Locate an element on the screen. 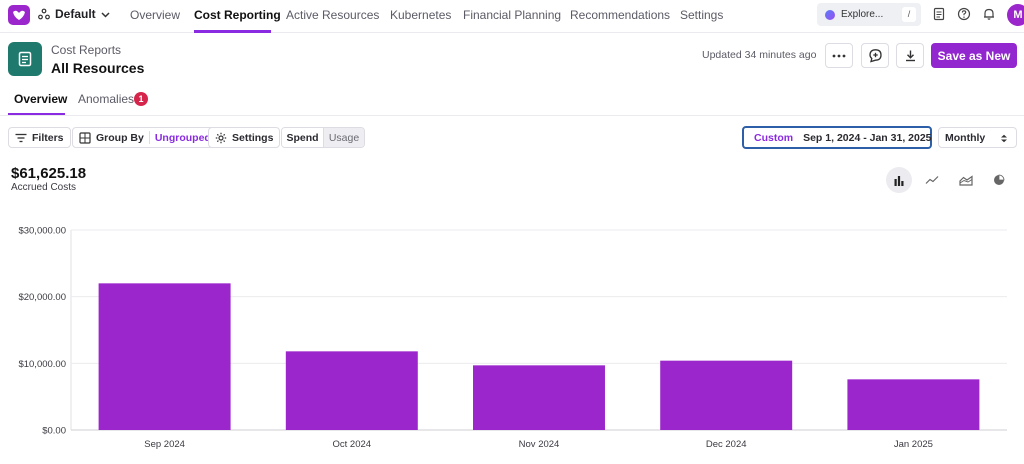 This screenshot has width=1024, height=464. y-tick-label: $30,000.00 is located at coordinates (42, 231).